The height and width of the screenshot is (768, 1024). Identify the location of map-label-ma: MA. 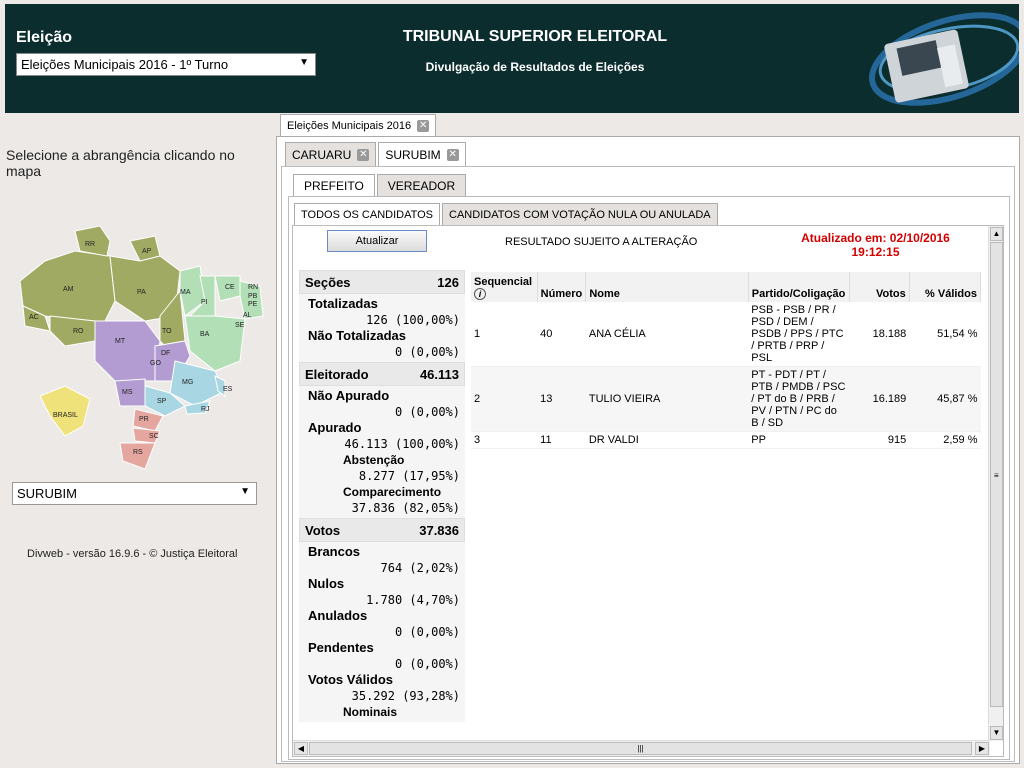
(185, 292).